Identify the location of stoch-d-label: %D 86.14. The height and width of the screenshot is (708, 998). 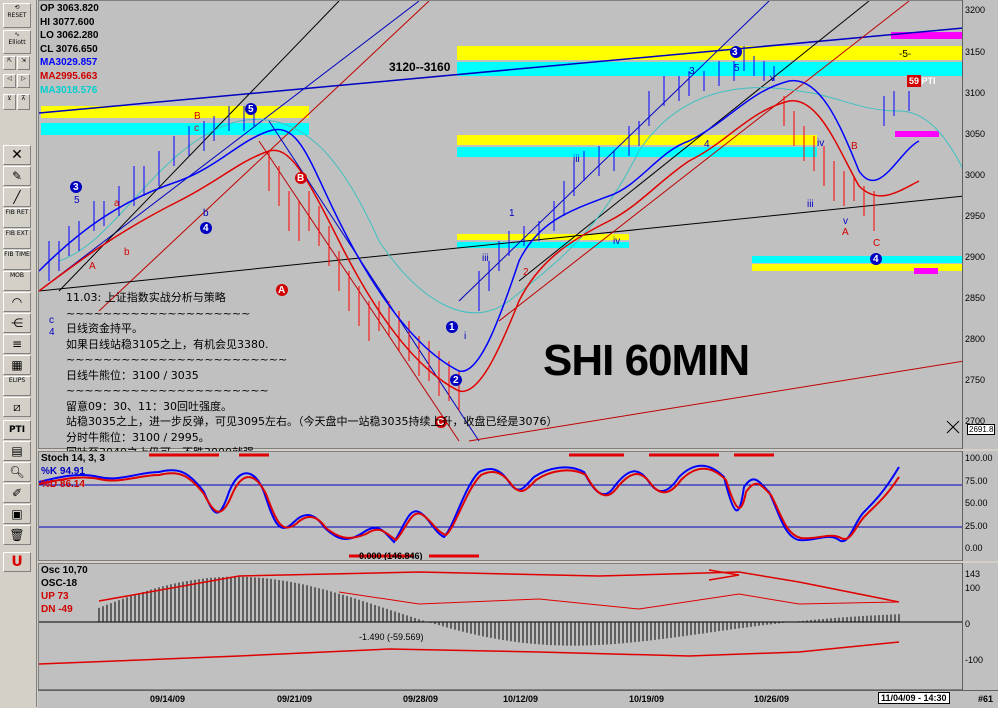
(63, 484).